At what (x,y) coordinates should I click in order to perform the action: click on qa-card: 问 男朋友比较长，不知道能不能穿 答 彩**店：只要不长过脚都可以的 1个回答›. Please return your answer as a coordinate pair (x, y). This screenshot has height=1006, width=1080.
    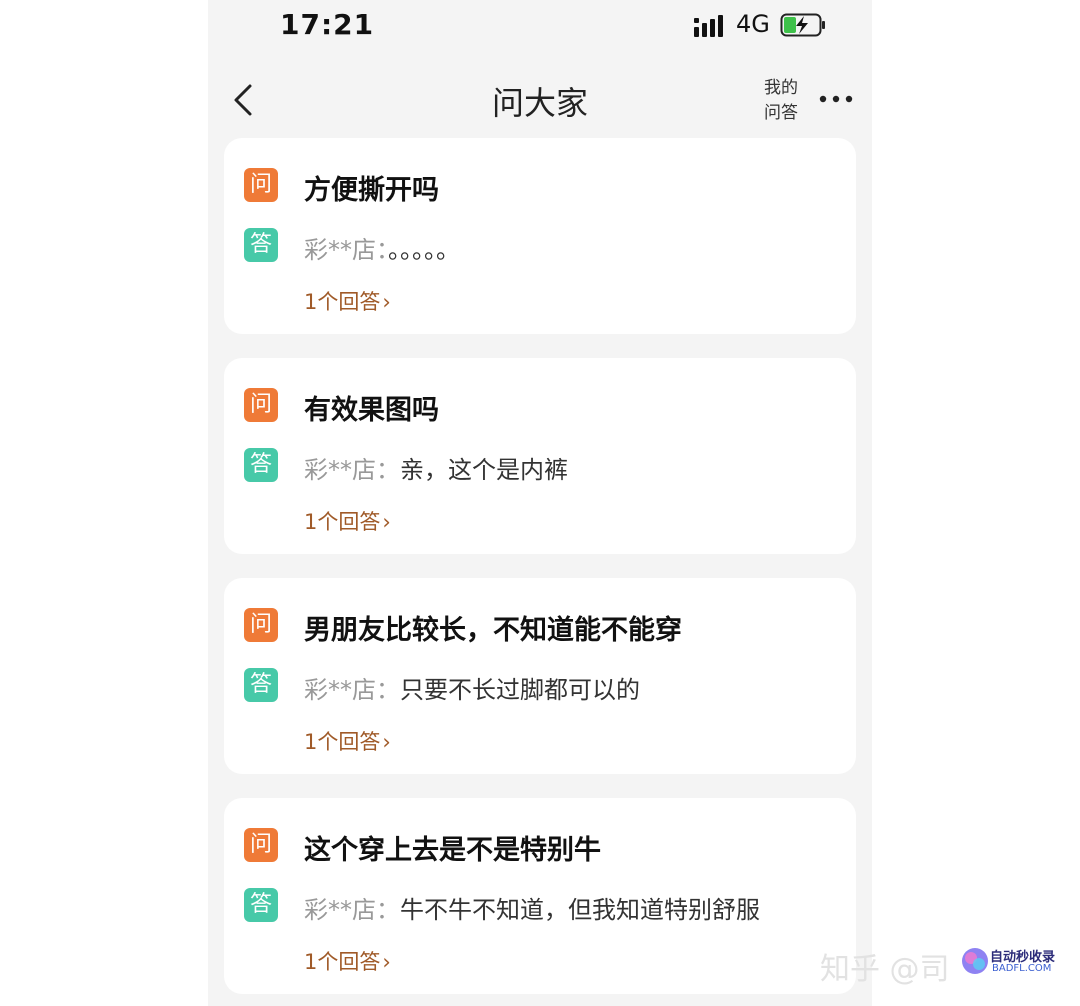
    Looking at the image, I should click on (540, 676).